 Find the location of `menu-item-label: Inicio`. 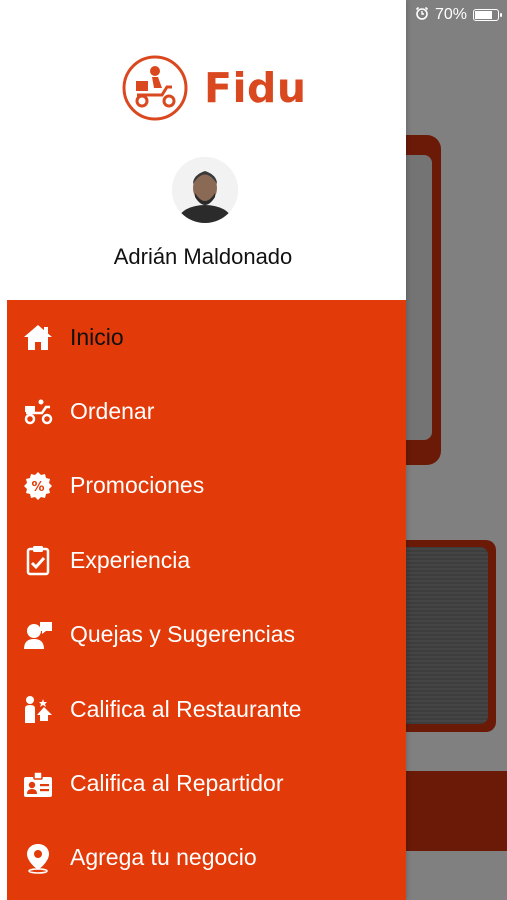

menu-item-label: Inicio is located at coordinates (97, 336).